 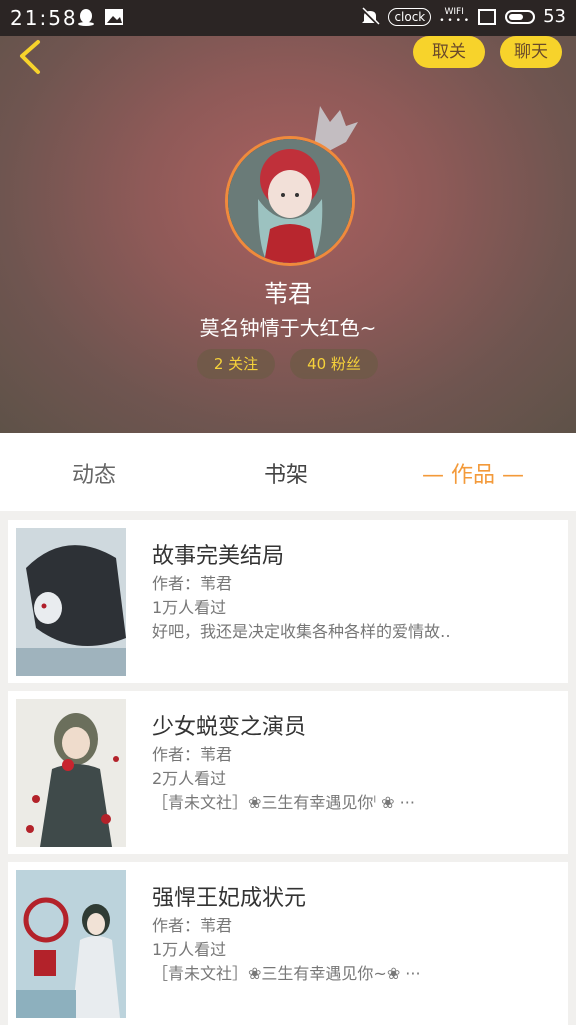 I want to click on qq-penguin-icon, so click(x=86, y=17).